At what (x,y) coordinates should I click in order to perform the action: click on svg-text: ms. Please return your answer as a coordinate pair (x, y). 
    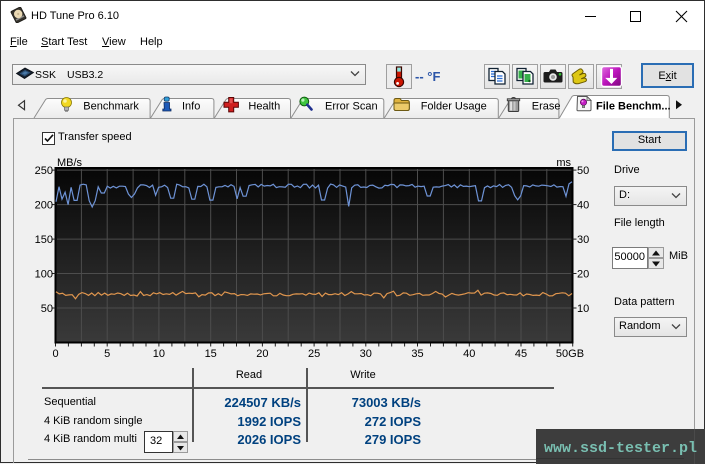
    Looking at the image, I should click on (563, 163).